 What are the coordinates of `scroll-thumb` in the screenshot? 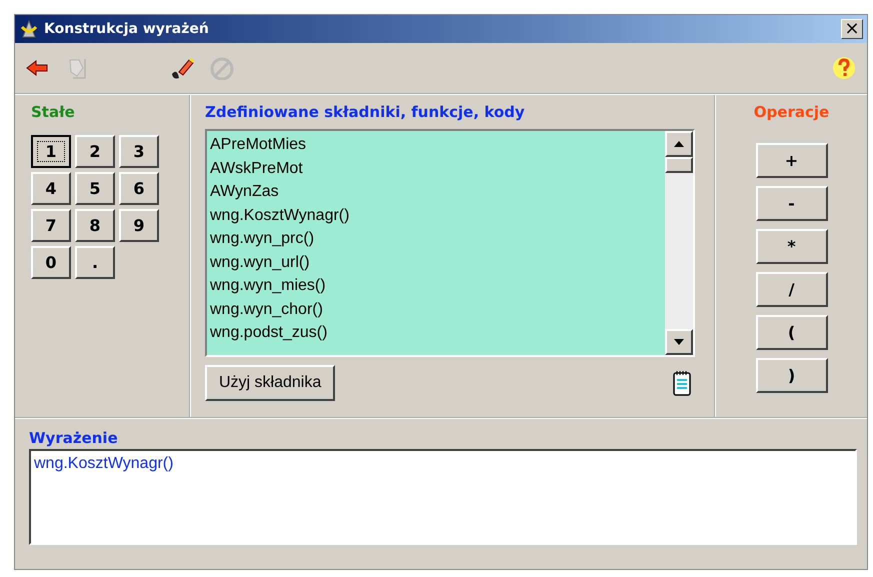 It's located at (679, 165).